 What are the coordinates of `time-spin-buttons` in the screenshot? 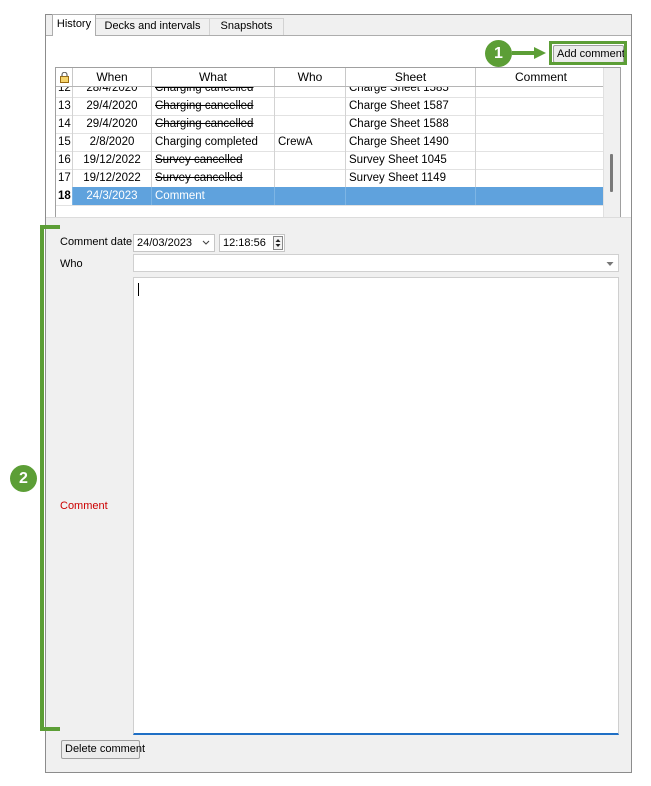 It's located at (278, 243).